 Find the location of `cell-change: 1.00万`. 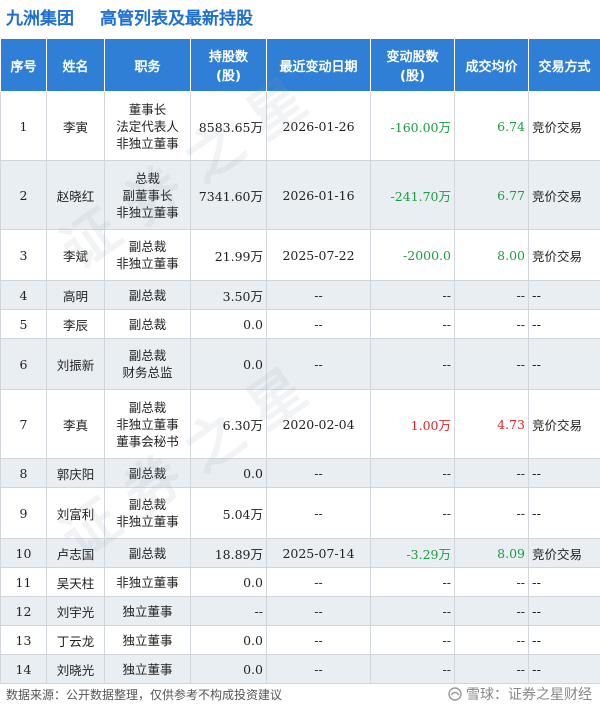

cell-change: 1.00万 is located at coordinates (412, 424).